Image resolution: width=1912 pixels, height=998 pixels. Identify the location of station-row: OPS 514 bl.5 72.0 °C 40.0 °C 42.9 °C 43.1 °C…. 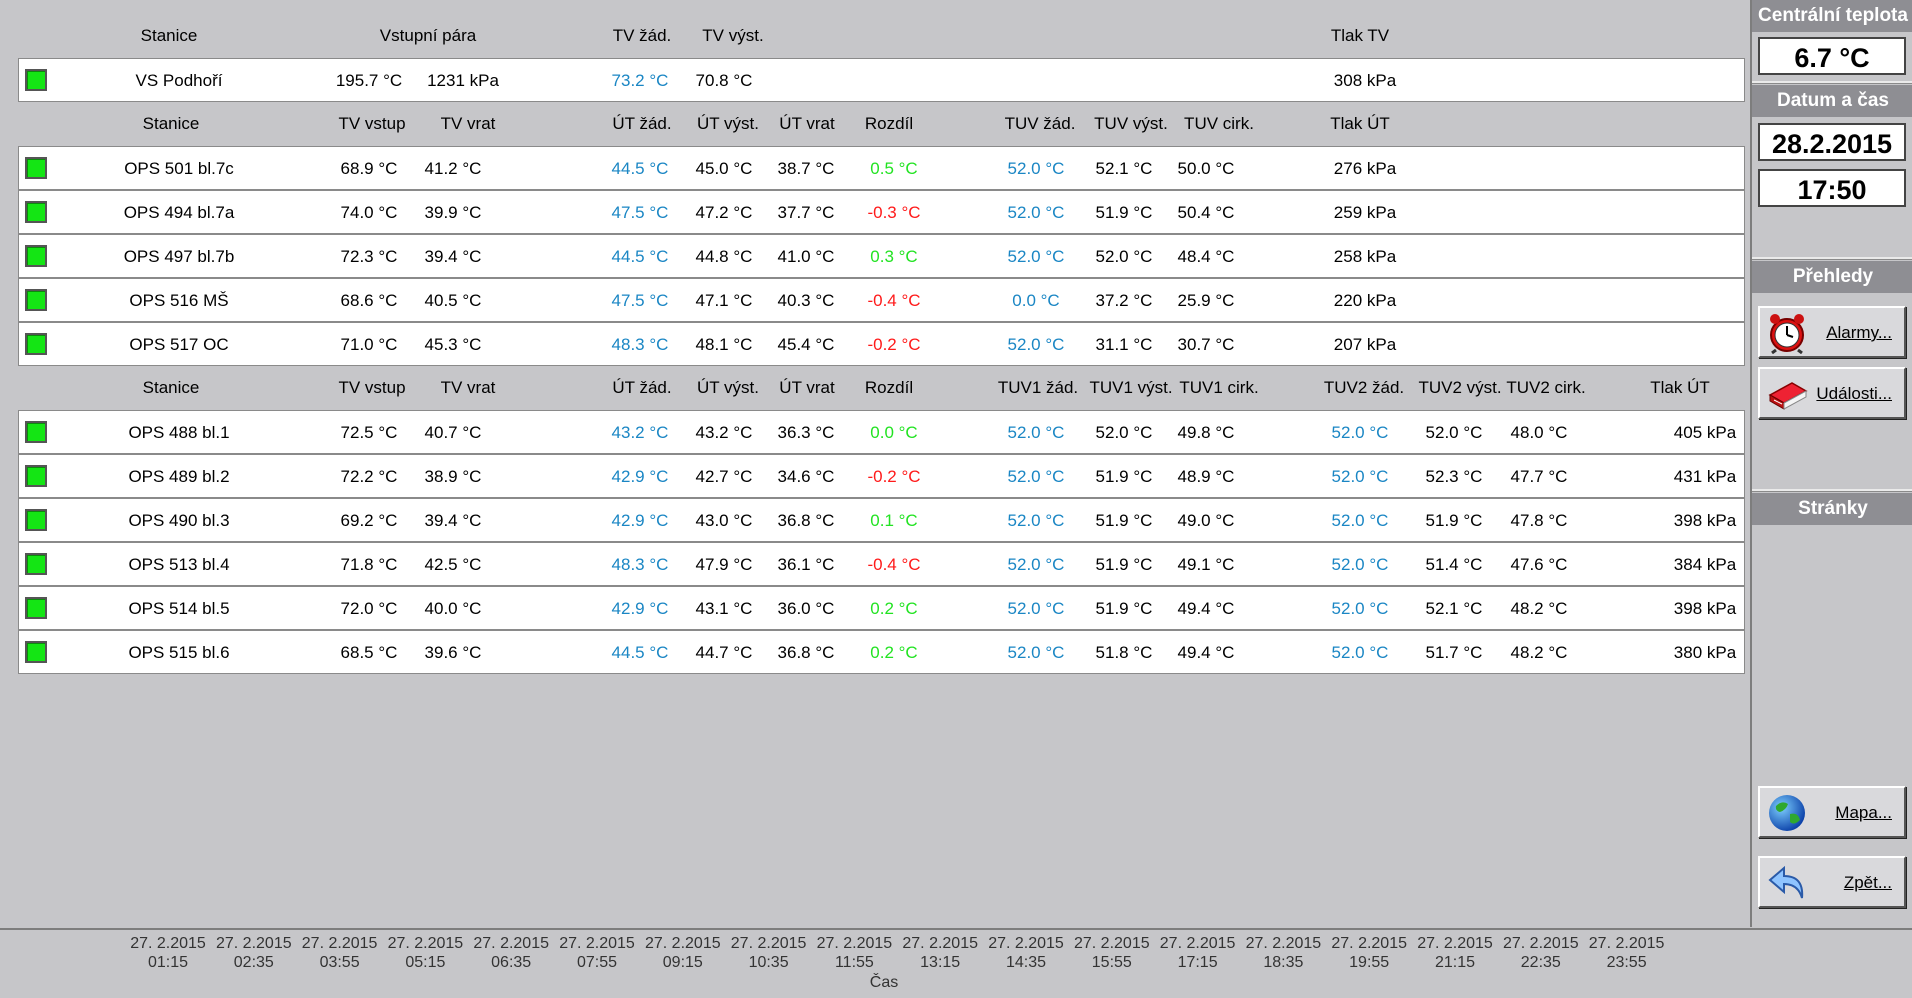
(881, 608).